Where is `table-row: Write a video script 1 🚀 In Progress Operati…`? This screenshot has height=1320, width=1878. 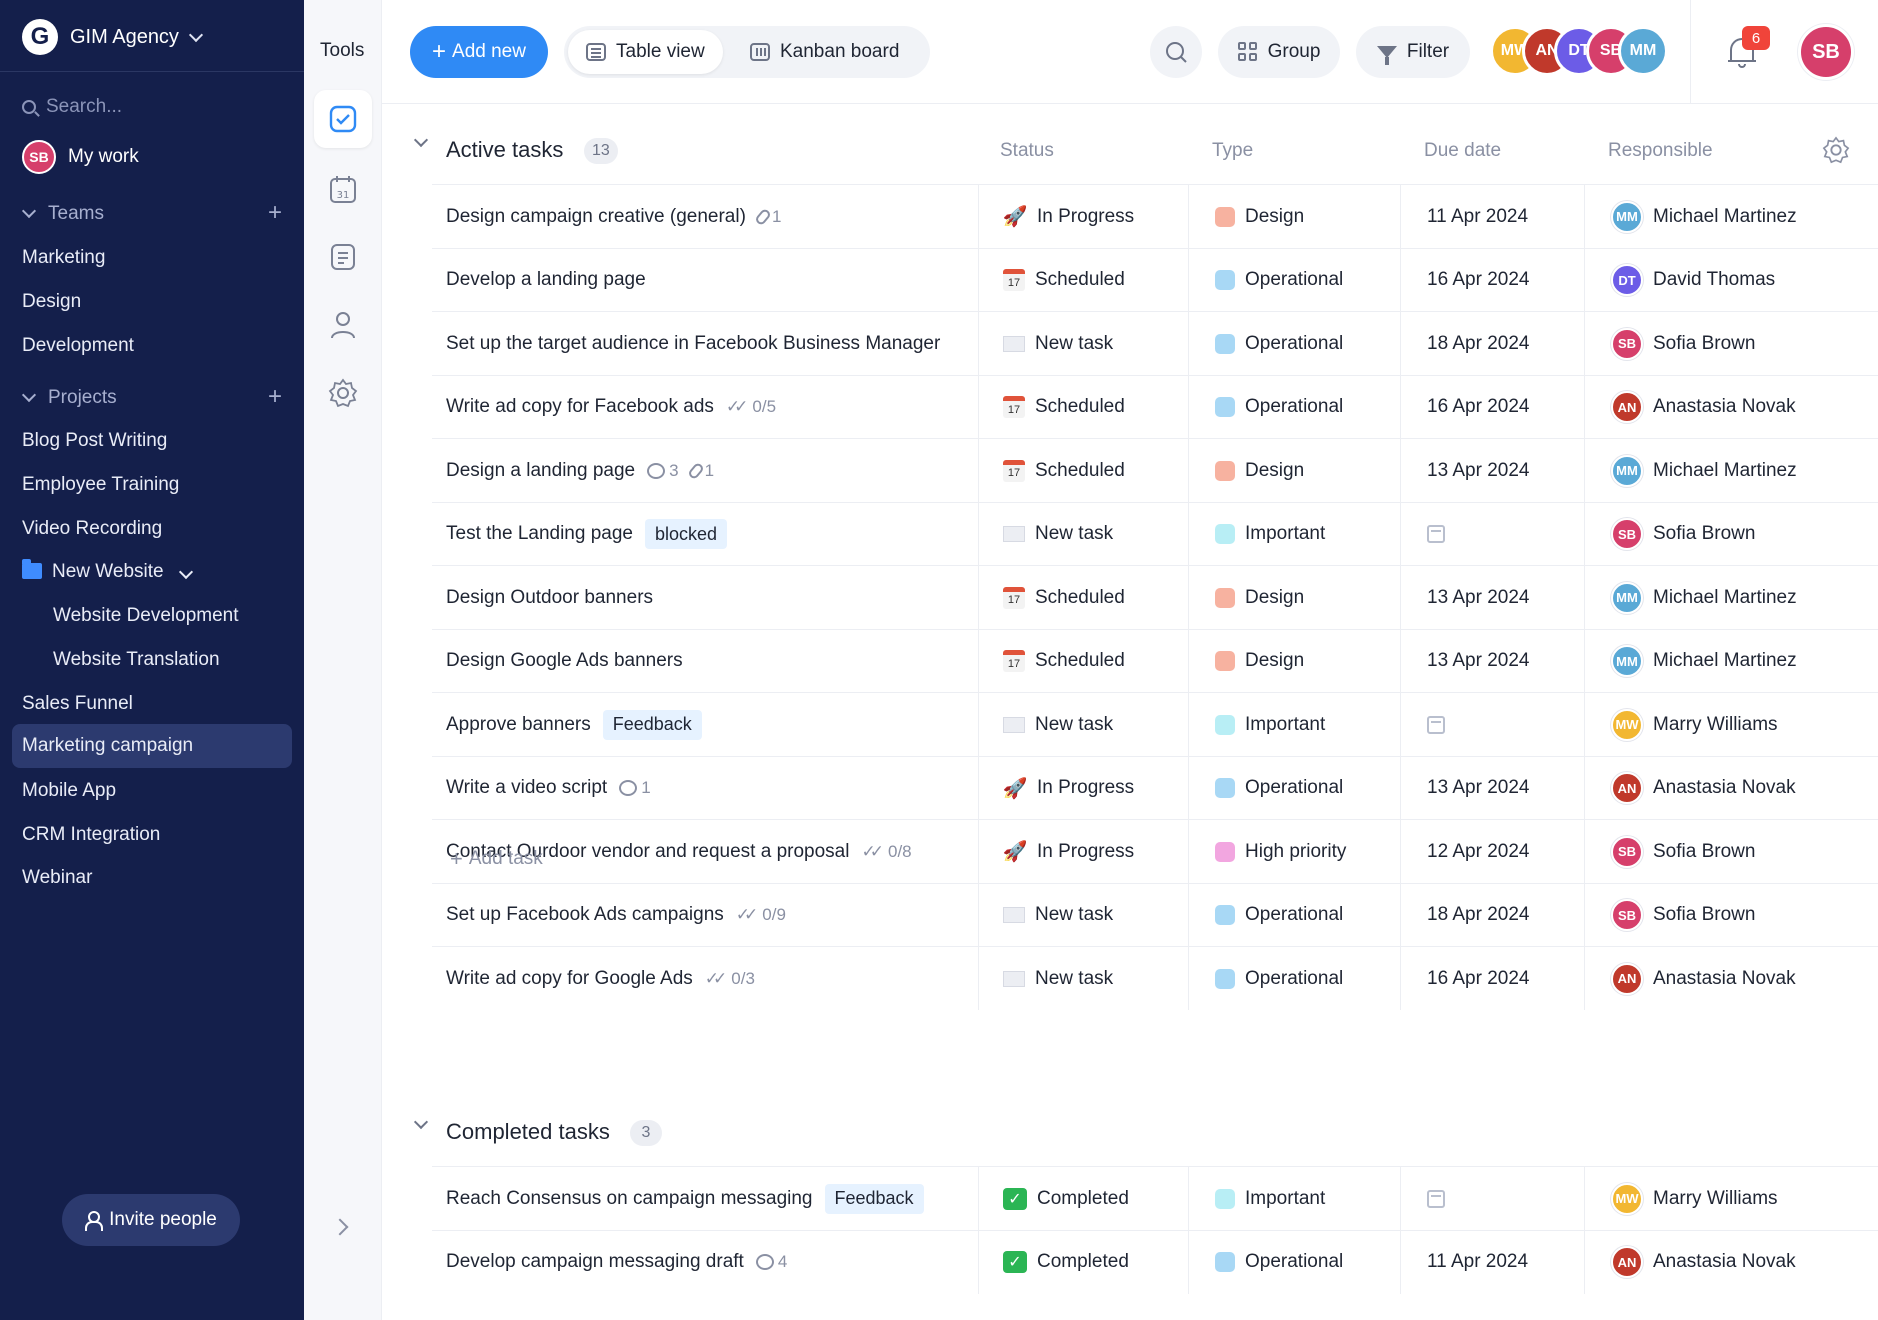 table-row: Write a video script 1 🚀 In Progress Operati… is located at coordinates (1155, 787).